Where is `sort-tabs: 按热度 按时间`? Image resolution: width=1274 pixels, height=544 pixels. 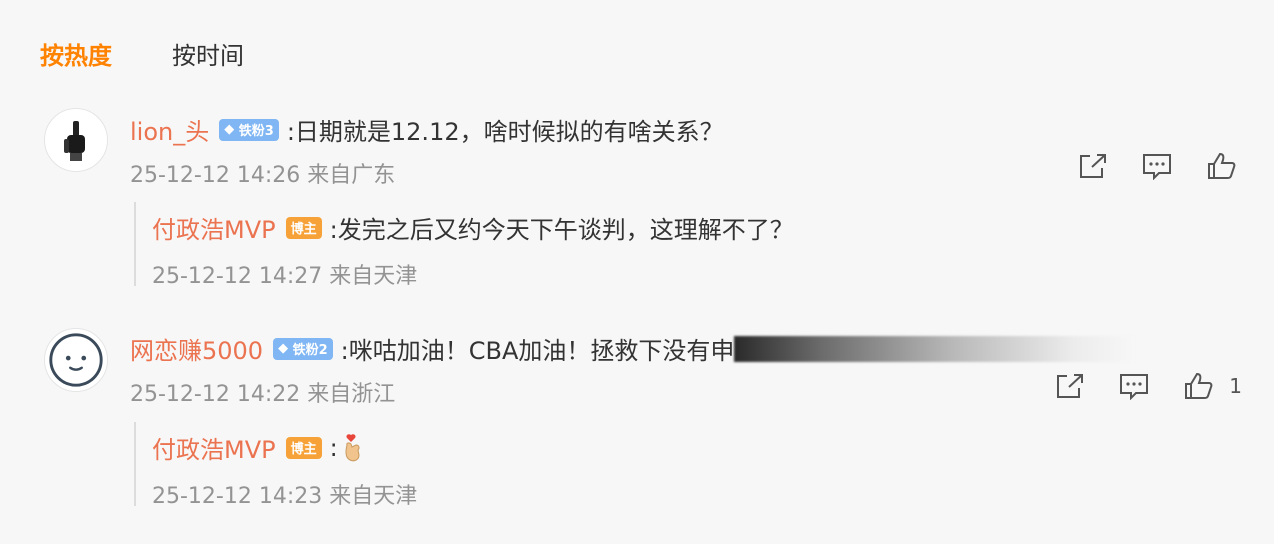
sort-tabs: 按热度 按时间 is located at coordinates (142, 53).